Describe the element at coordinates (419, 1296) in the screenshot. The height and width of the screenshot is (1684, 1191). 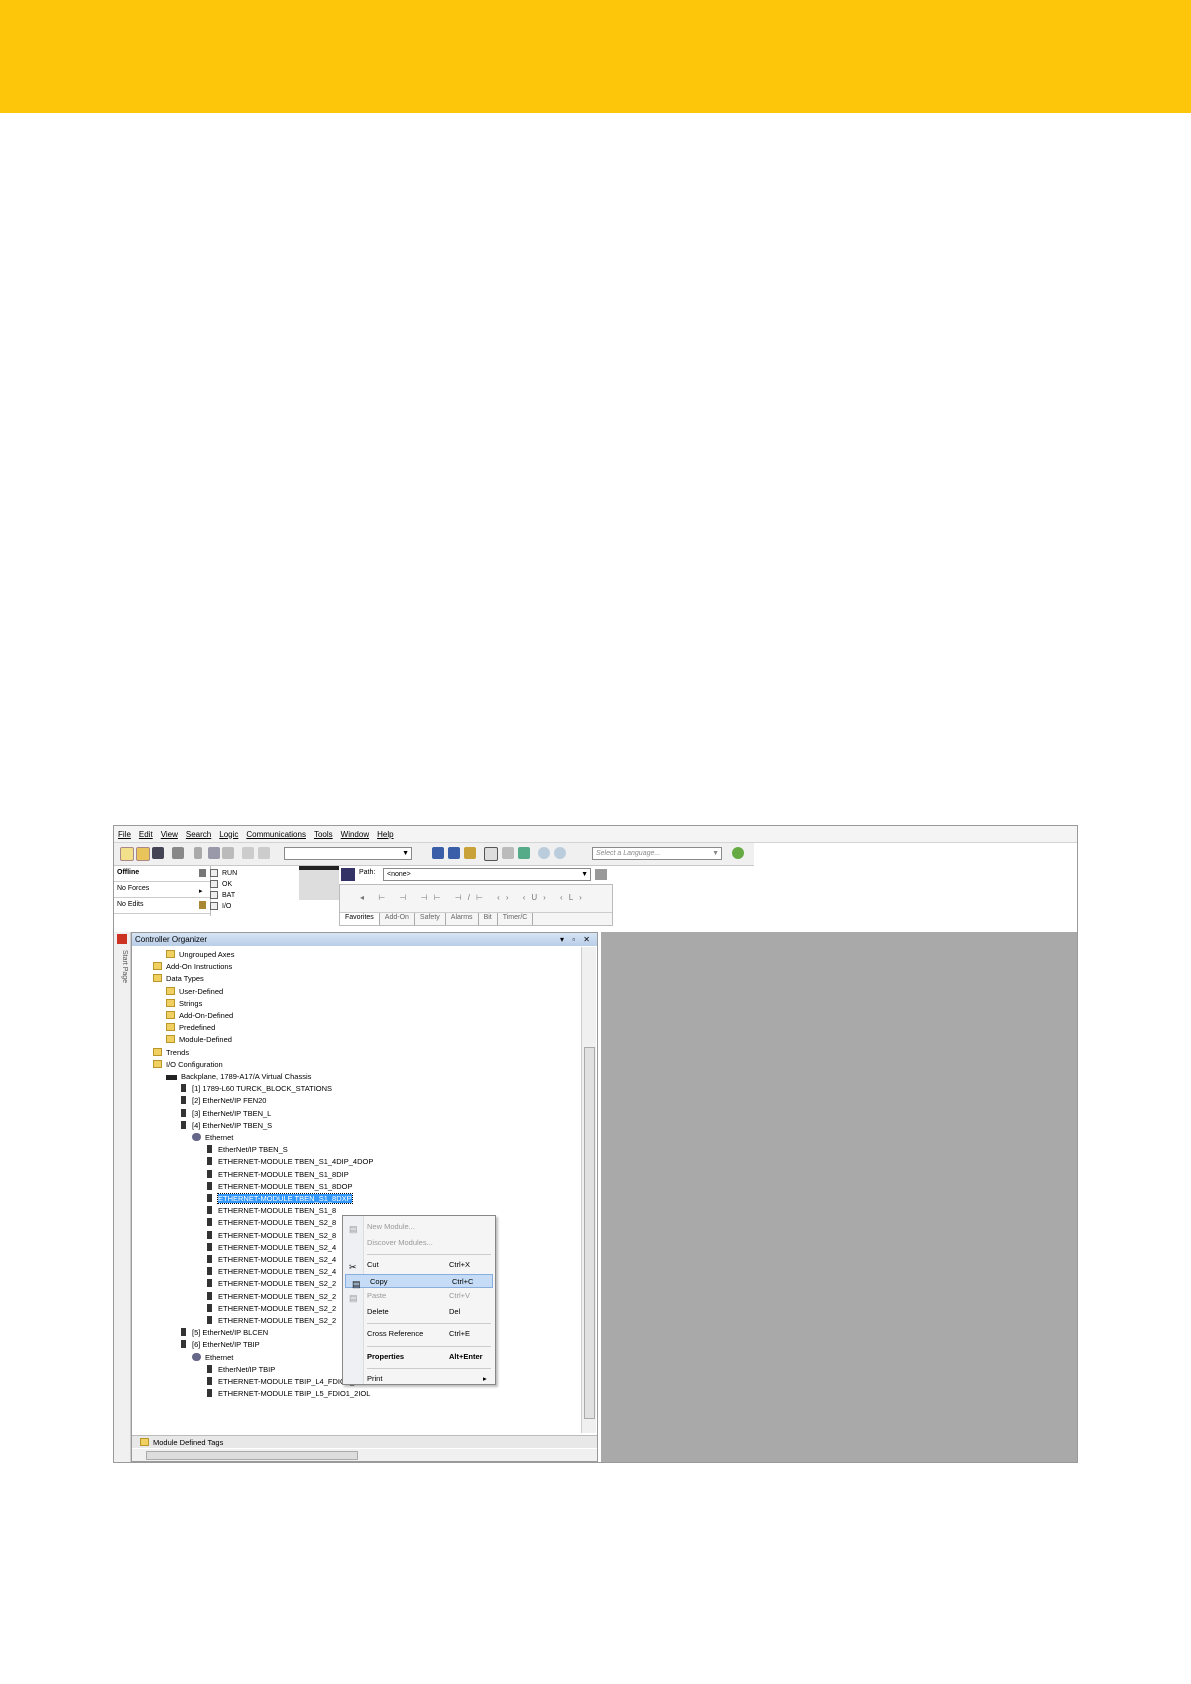
I see `context-menu-paste: ▤ Paste Ctrl+V` at that location.